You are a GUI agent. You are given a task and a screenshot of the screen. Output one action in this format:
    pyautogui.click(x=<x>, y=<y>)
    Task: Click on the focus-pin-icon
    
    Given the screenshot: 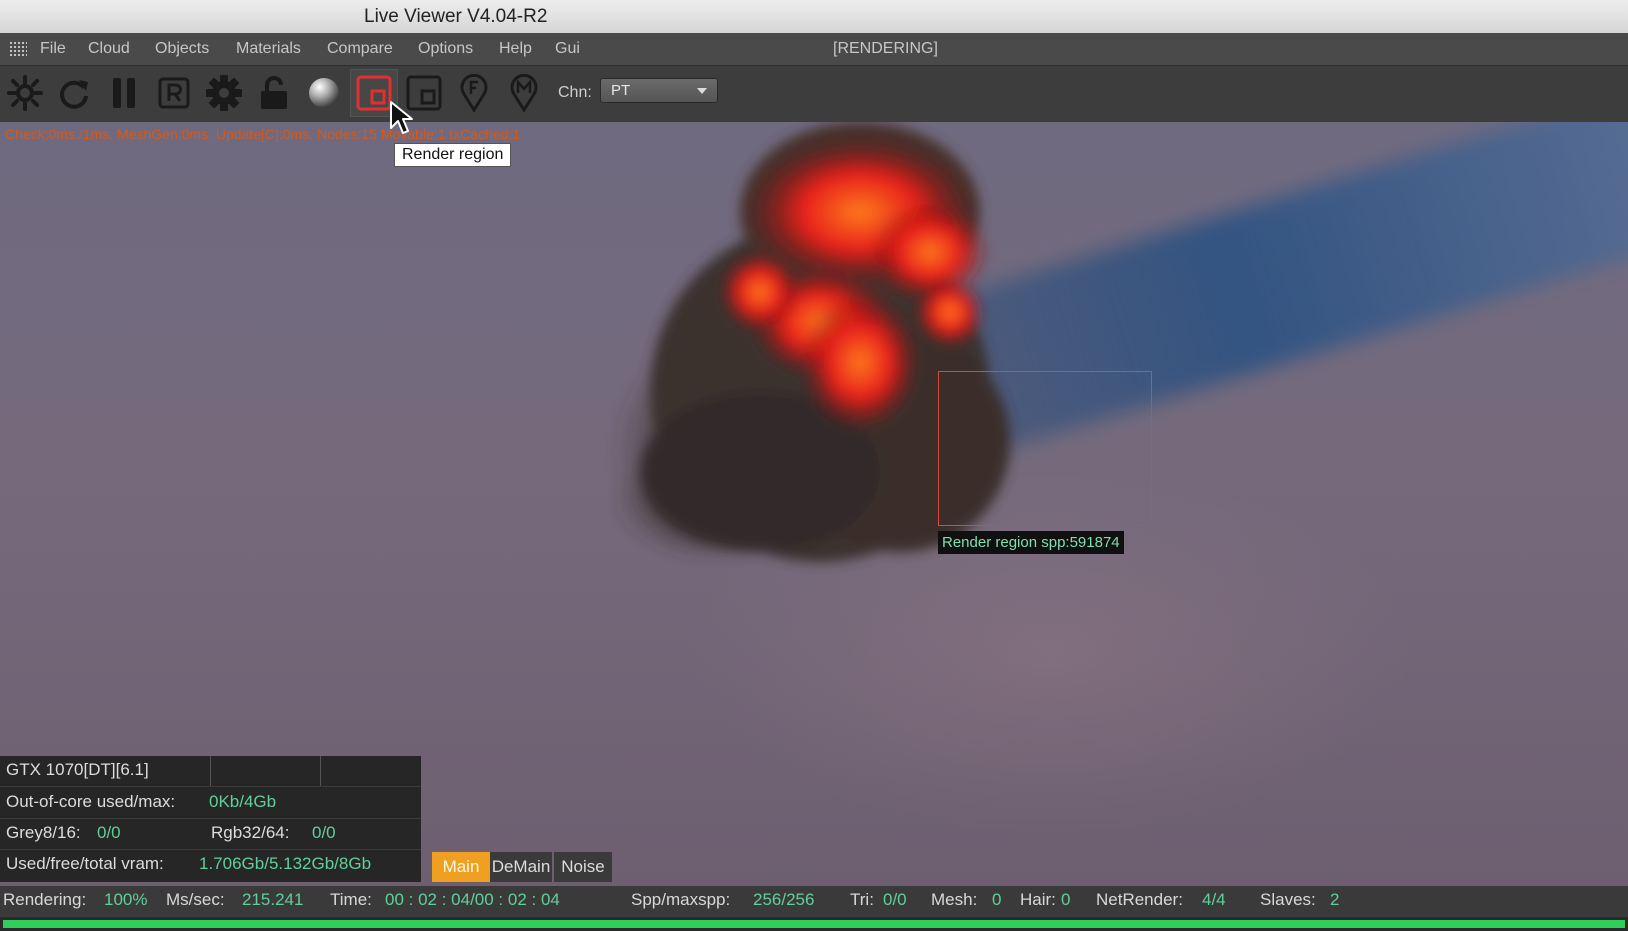 What is the action you would take?
    pyautogui.click(x=474, y=93)
    